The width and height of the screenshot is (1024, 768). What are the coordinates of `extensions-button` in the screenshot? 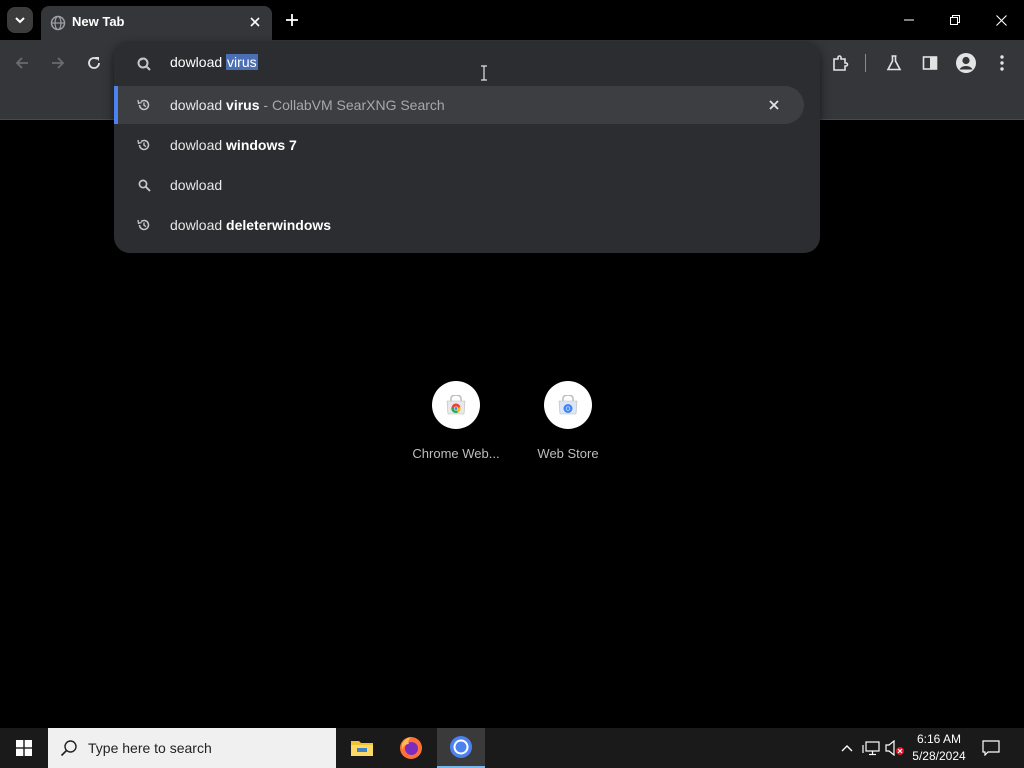 It's located at (840, 63).